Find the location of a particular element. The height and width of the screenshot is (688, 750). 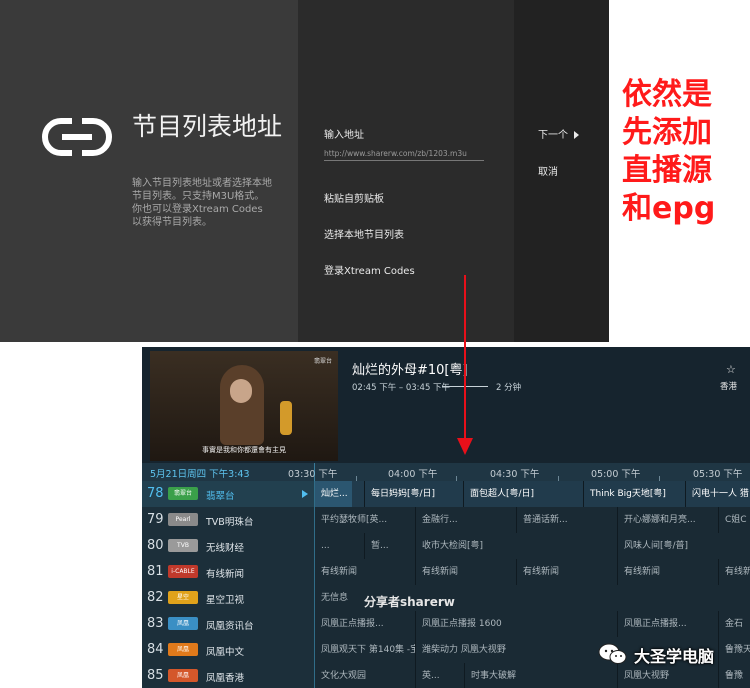

xtream-login-option: 登录Xtream Codes is located at coordinates (369, 269).